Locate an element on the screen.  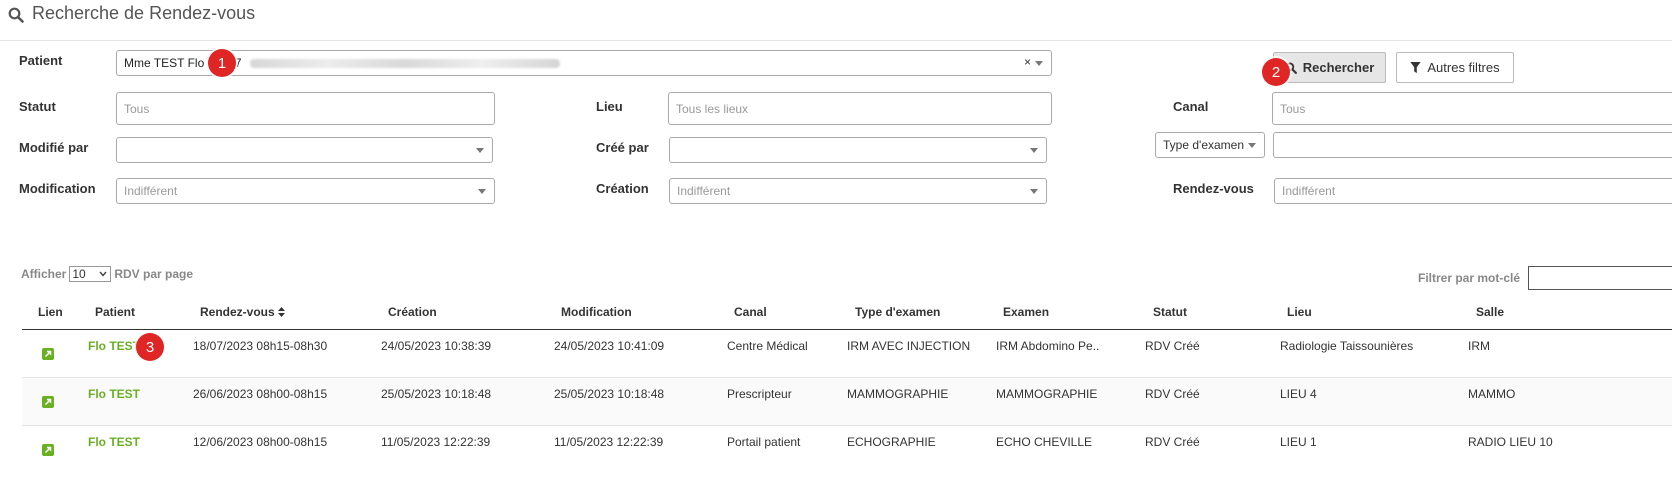
page-length-select: 10 is located at coordinates (90, 274).